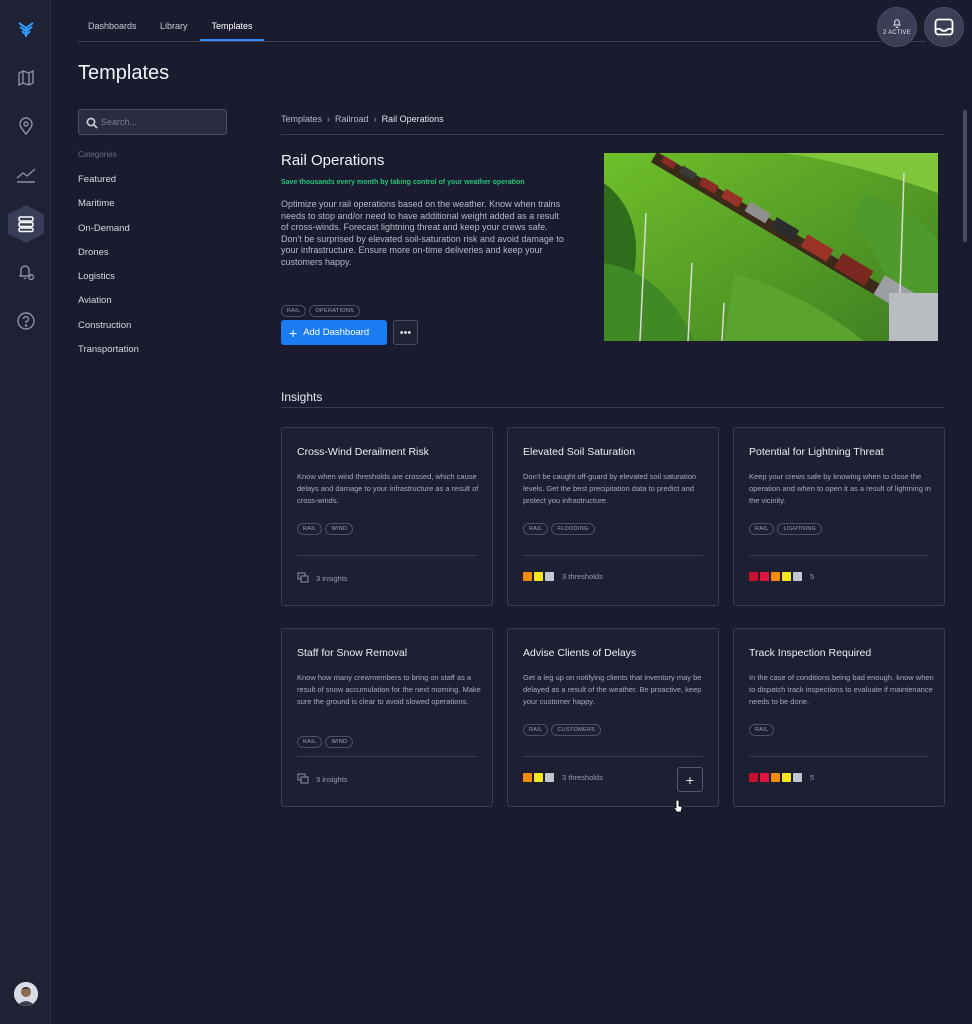  I want to click on insight-footer: 3 insights, so click(322, 779).